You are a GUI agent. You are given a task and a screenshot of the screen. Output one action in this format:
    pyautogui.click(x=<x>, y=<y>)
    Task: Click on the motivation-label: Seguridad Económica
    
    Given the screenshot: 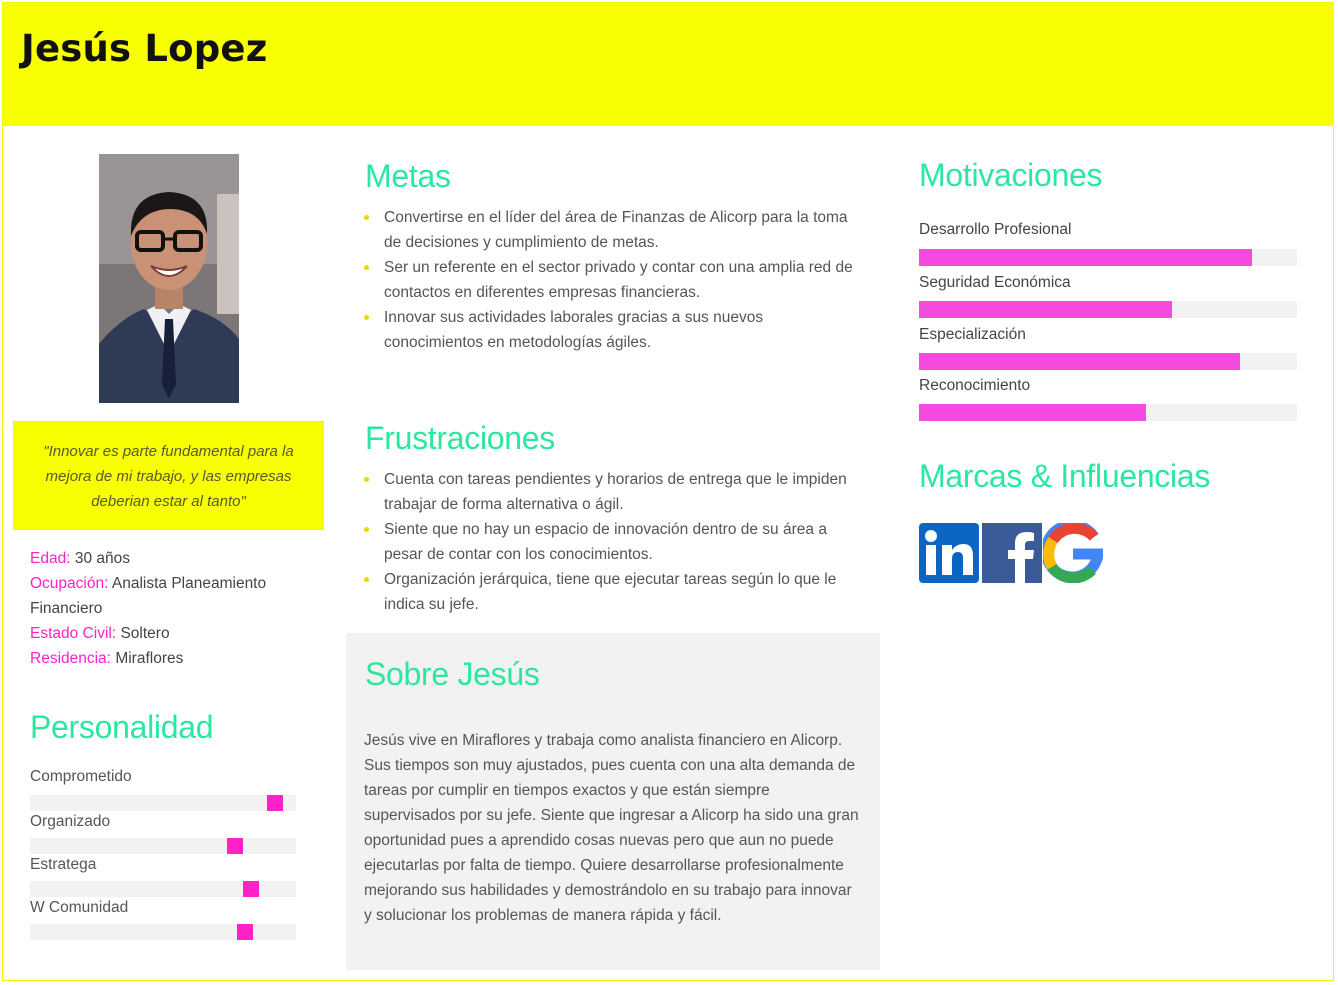 What is the action you would take?
    pyautogui.click(x=995, y=282)
    